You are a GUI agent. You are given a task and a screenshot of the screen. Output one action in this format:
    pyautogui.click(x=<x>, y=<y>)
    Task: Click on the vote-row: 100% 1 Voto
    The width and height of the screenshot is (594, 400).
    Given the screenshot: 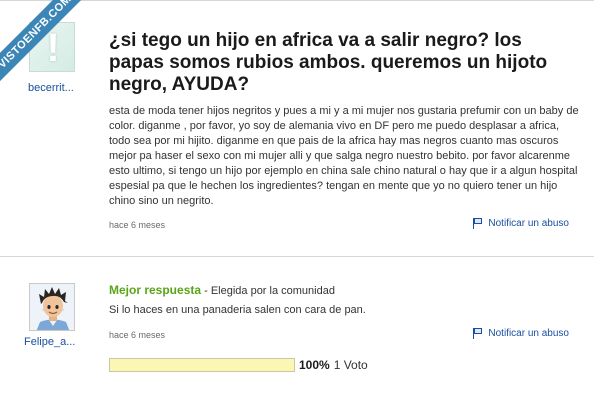 What is the action you would take?
    pyautogui.click(x=238, y=365)
    